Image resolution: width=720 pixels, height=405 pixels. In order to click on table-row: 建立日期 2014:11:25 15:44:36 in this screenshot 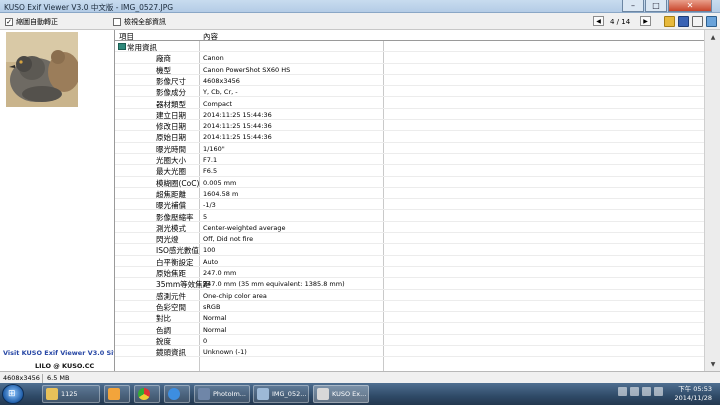, I will do `click(409, 115)`.